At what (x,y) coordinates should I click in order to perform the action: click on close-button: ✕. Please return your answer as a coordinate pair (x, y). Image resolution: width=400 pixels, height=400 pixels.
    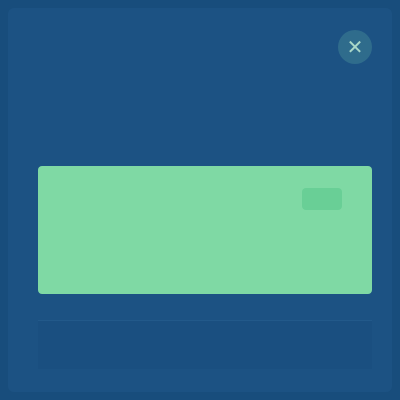
    Looking at the image, I should click on (355, 47).